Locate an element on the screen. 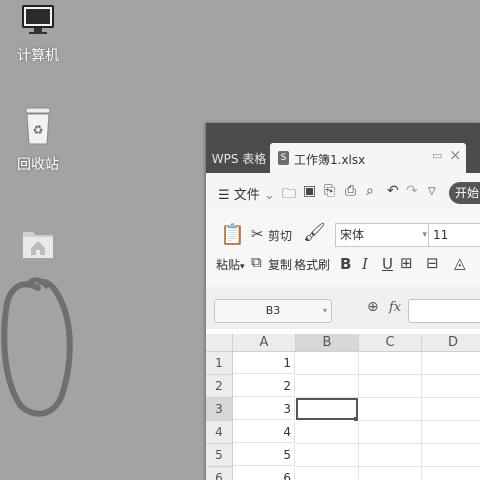  close-tab-icon: × is located at coordinates (455, 155).